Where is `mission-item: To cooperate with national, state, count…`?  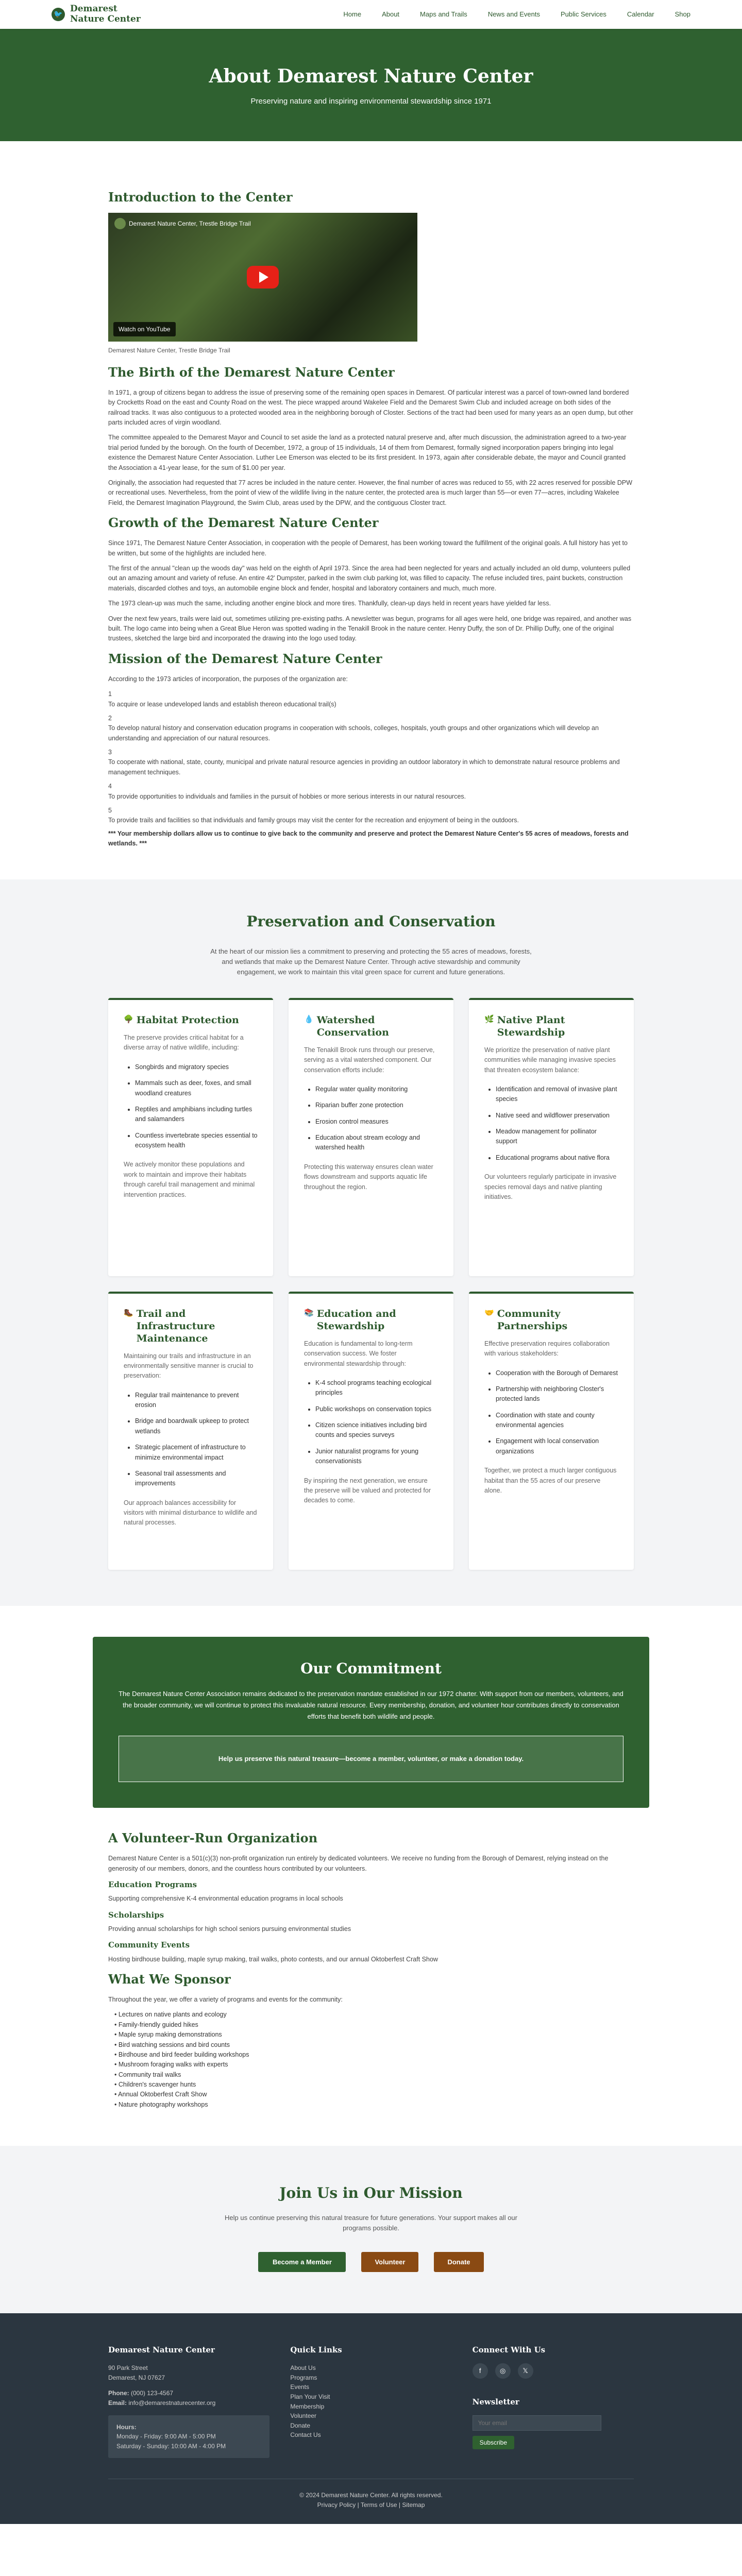
mission-item: To cooperate with national, state, count… is located at coordinates (364, 767).